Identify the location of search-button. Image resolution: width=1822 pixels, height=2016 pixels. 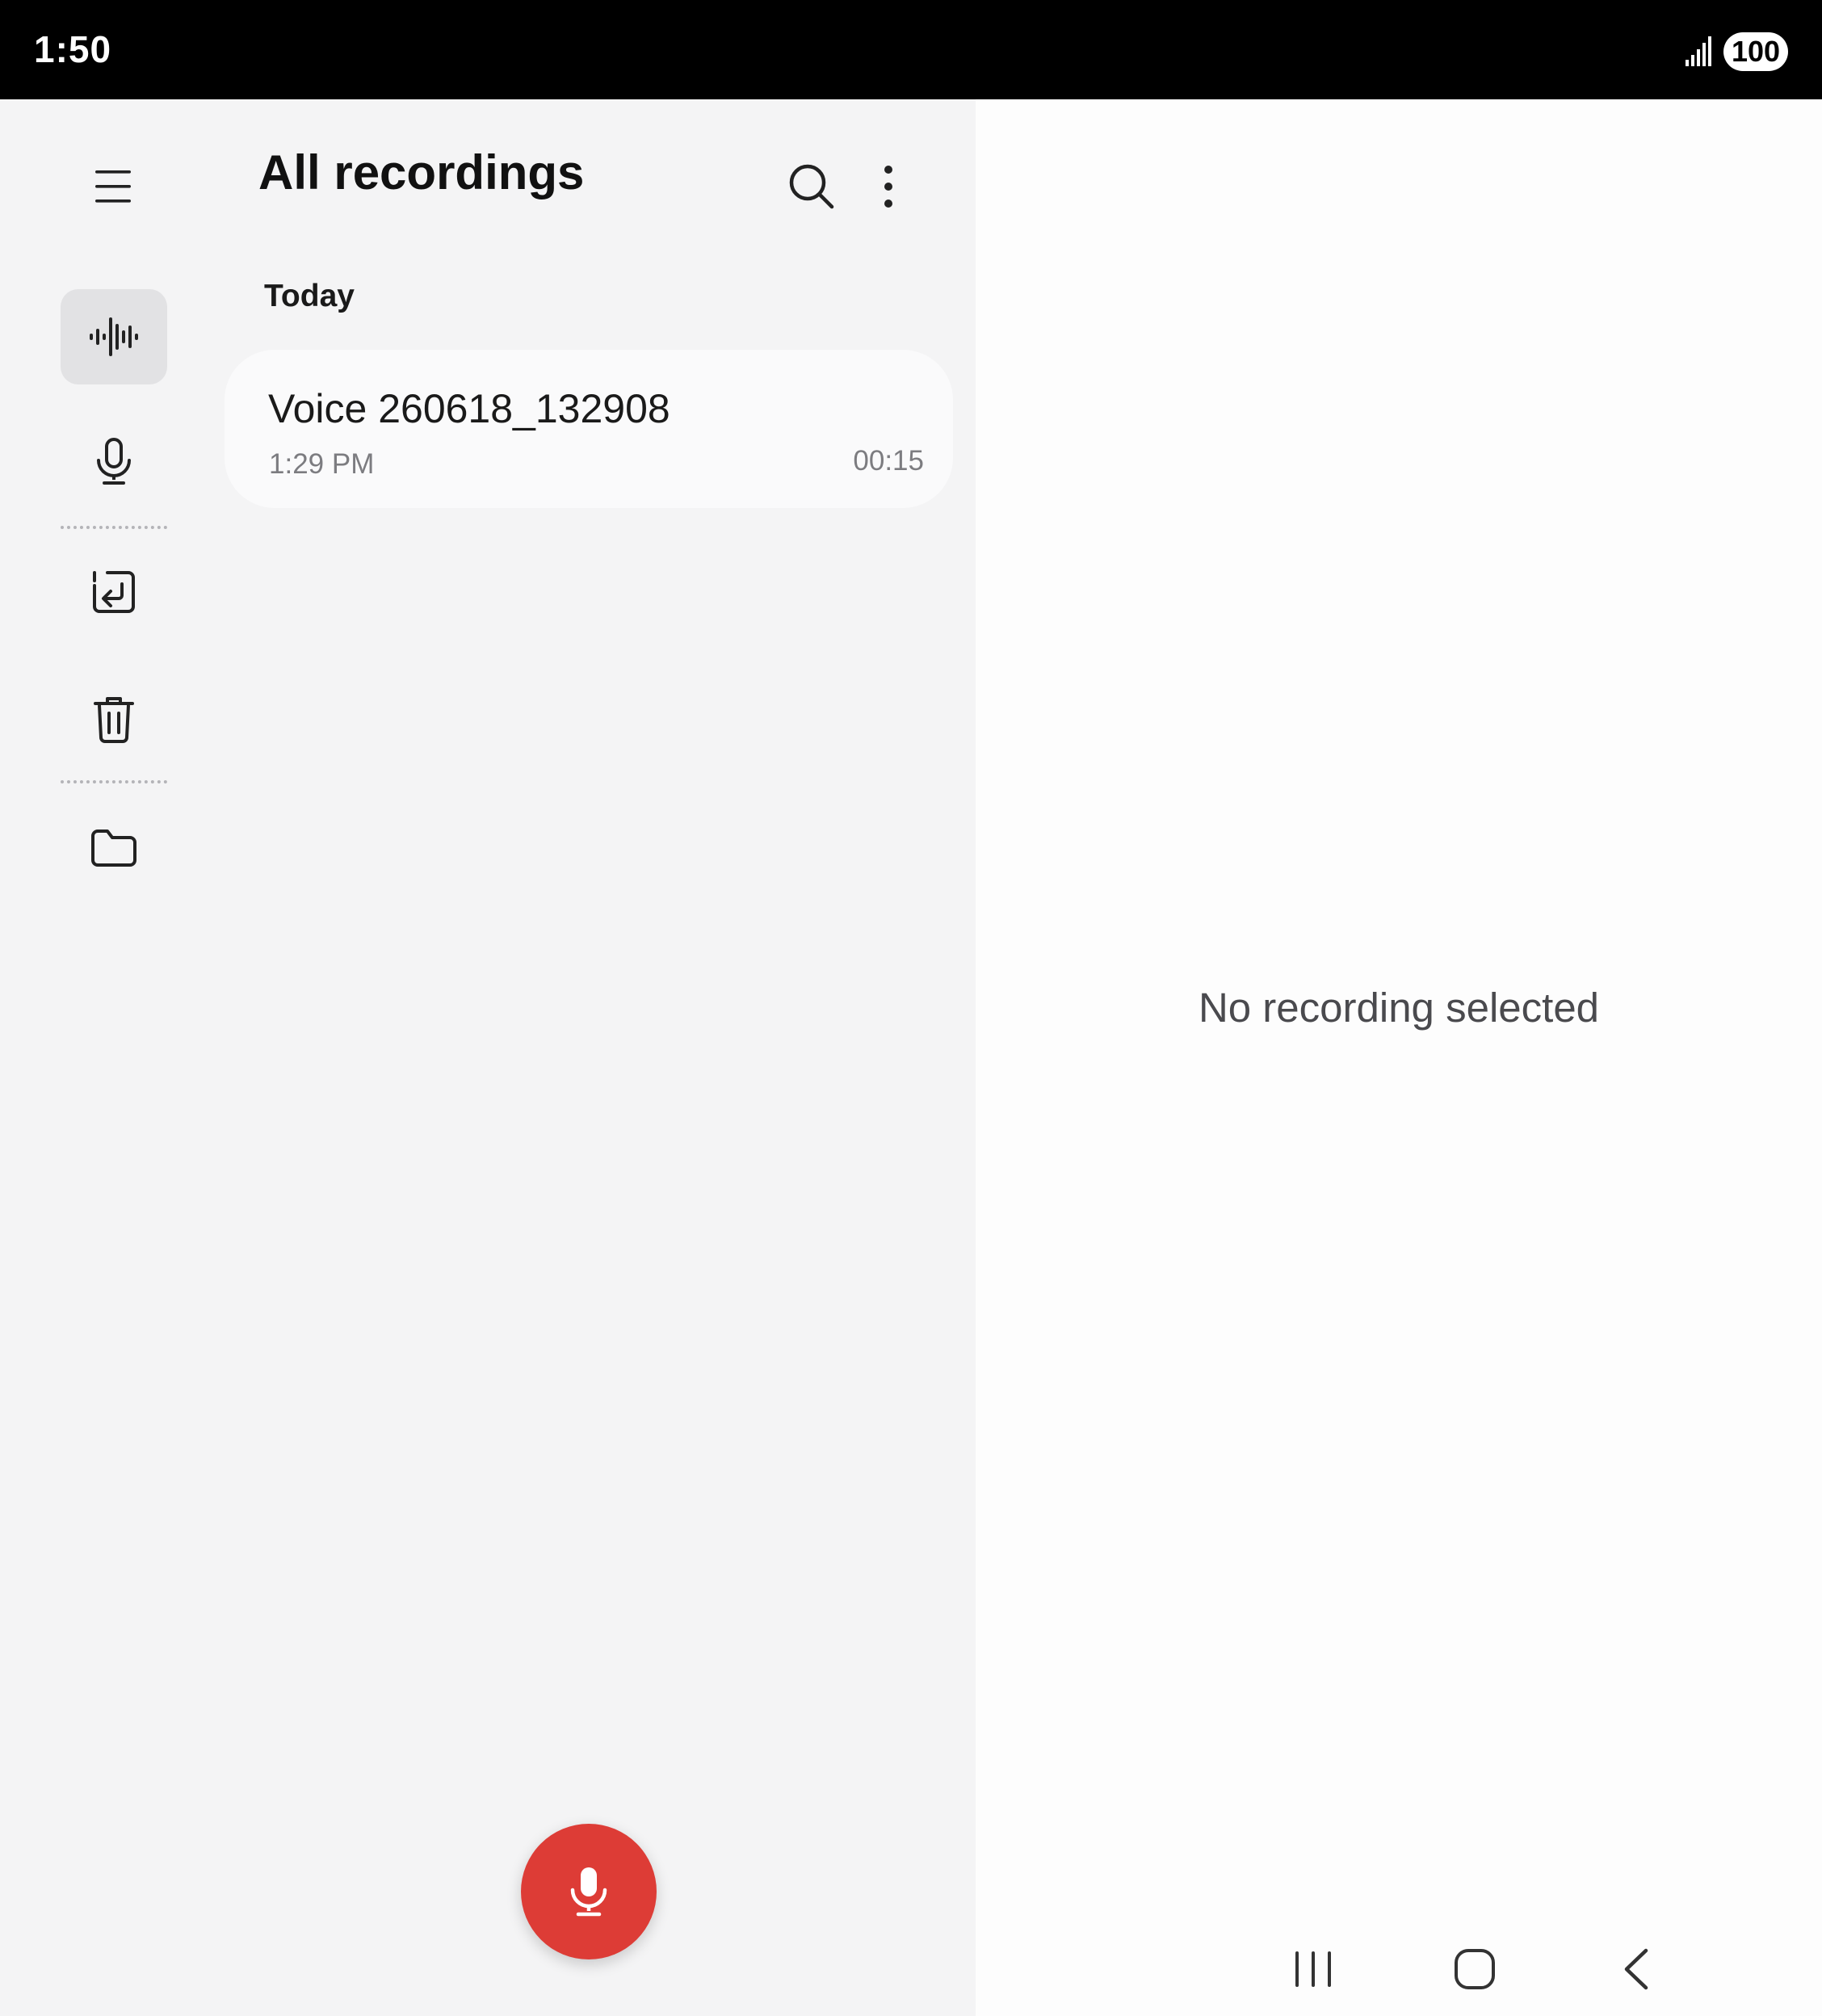
(811, 187).